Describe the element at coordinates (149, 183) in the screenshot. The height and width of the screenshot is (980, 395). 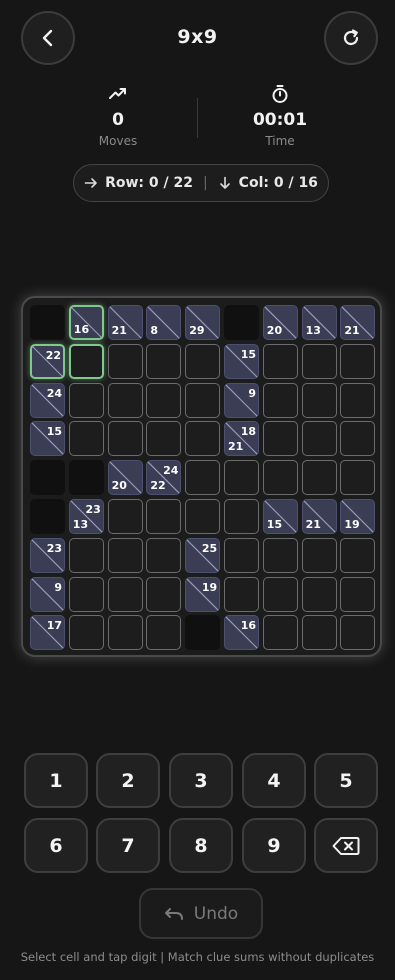
I see `row-progress: Row: 0 / 22` at that location.